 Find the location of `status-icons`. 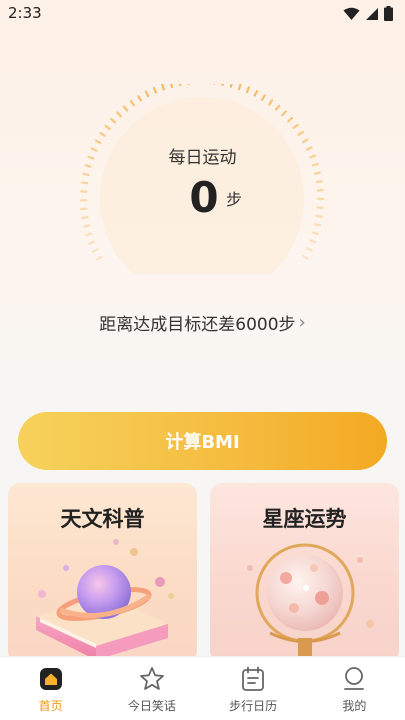

status-icons is located at coordinates (368, 13).